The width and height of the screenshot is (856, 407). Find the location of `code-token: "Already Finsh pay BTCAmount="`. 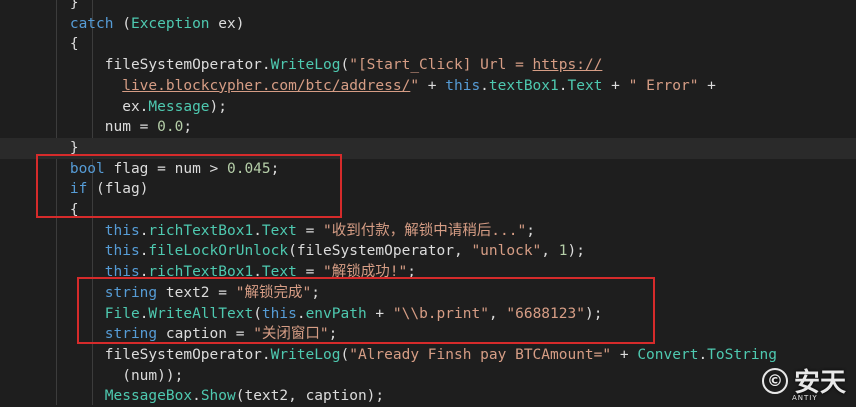

code-token: "Already Finsh pay BTCAmount=" is located at coordinates (480, 354).